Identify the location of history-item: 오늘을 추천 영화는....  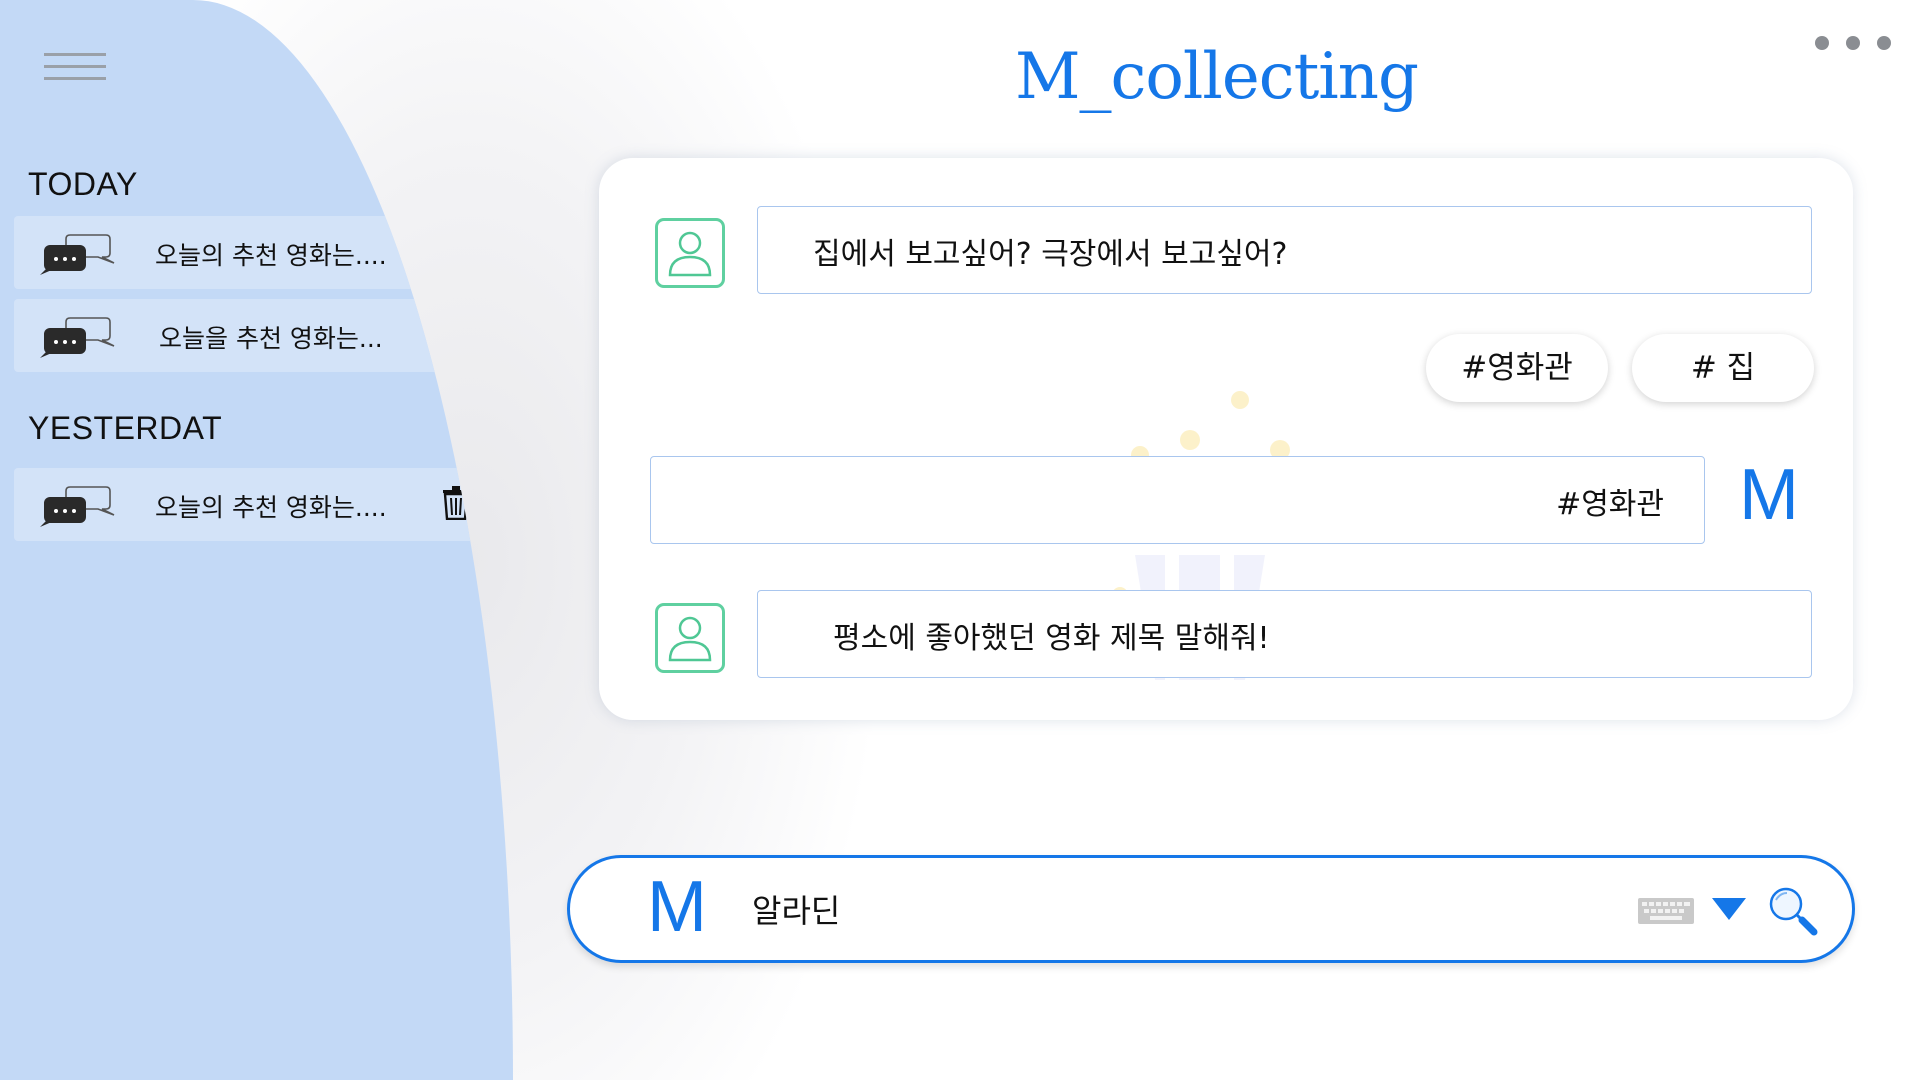
(252, 335).